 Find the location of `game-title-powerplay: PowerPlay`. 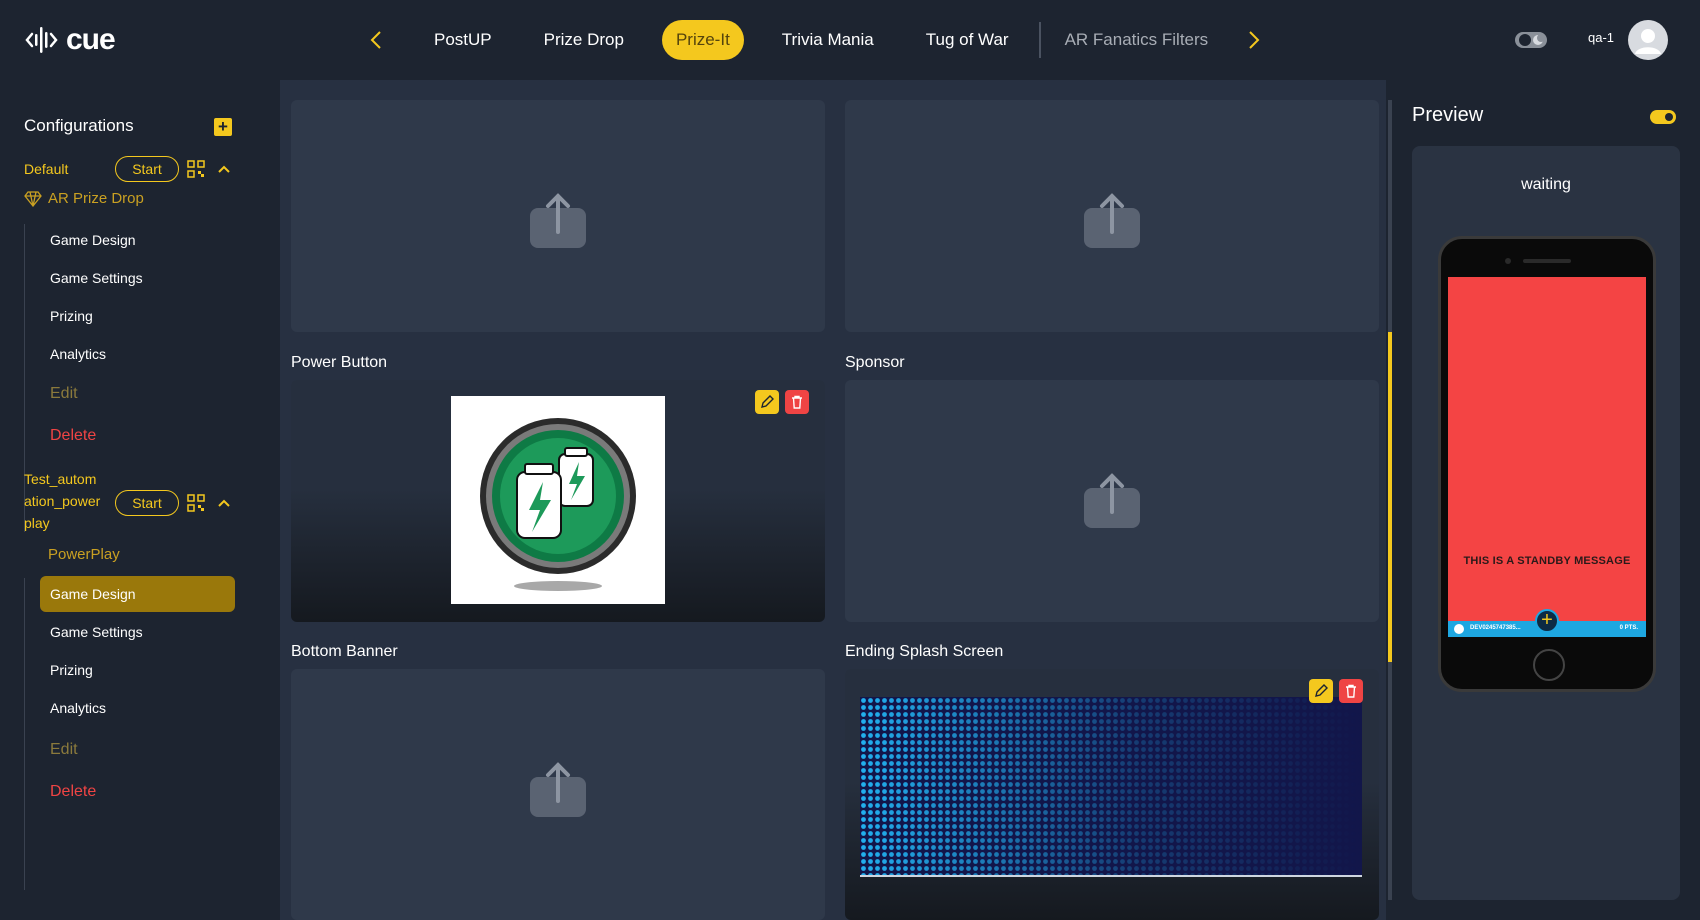

game-title-powerplay: PowerPlay is located at coordinates (84, 554).